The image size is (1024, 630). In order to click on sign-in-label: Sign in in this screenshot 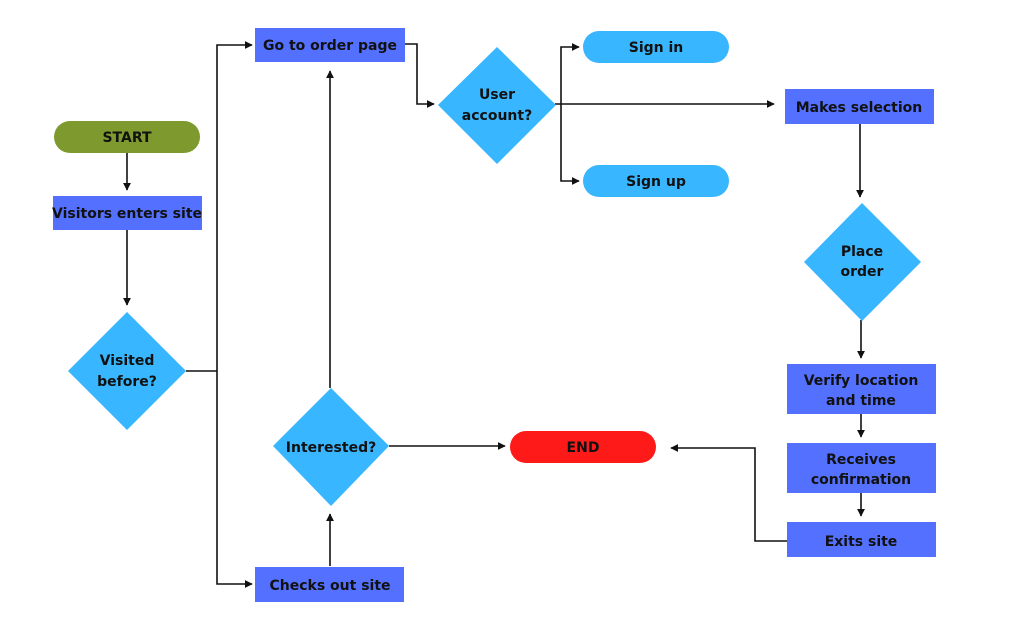, I will do `click(656, 48)`.